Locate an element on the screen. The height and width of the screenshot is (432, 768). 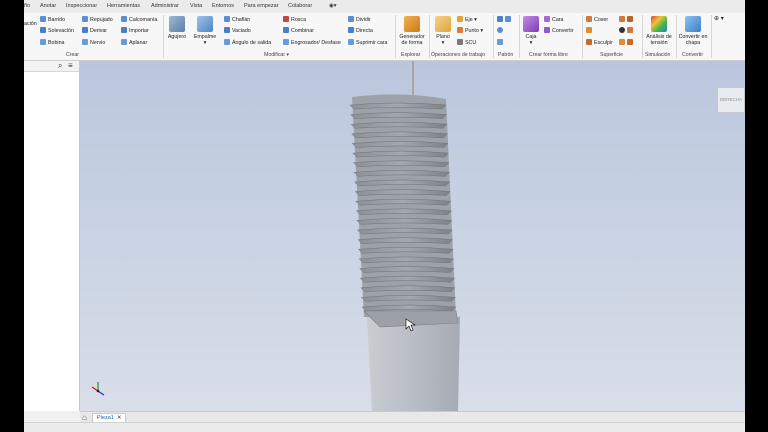
stitch-icon is located at coordinates (589, 19).